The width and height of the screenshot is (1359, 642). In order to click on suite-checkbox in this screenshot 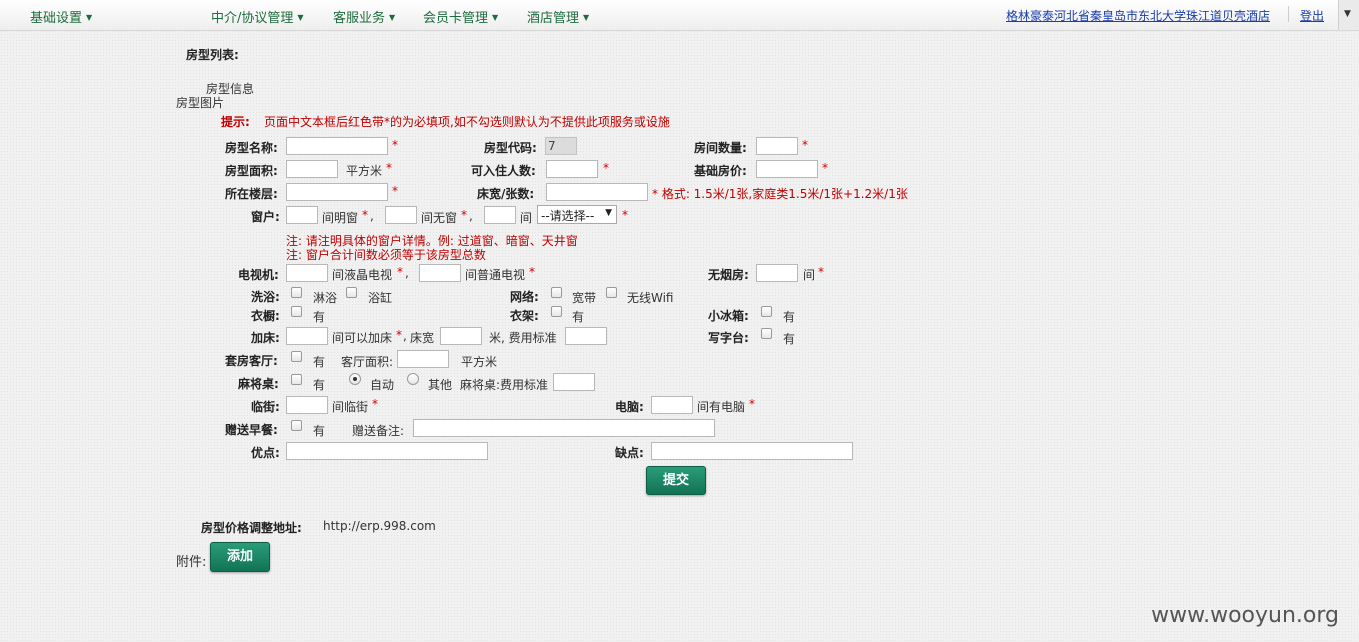, I will do `click(296, 356)`.